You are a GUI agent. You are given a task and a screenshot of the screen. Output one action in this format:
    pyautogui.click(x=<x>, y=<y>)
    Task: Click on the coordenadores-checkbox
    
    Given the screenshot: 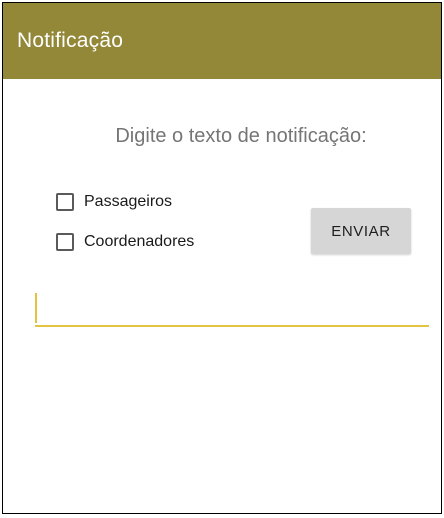 What is the action you would take?
    pyautogui.click(x=65, y=242)
    